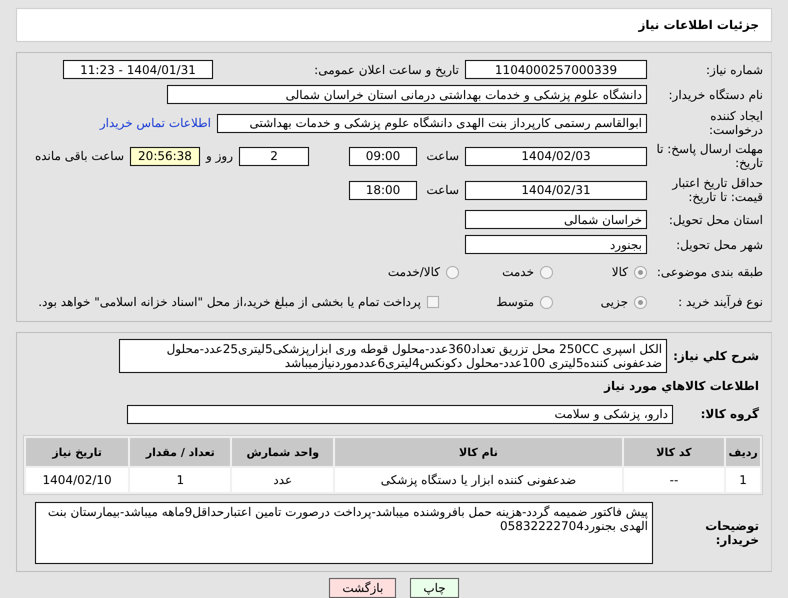 This screenshot has height=598, width=788. Describe the element at coordinates (556, 190) in the screenshot. I see `validity-date-field: 1404/02/31` at that location.